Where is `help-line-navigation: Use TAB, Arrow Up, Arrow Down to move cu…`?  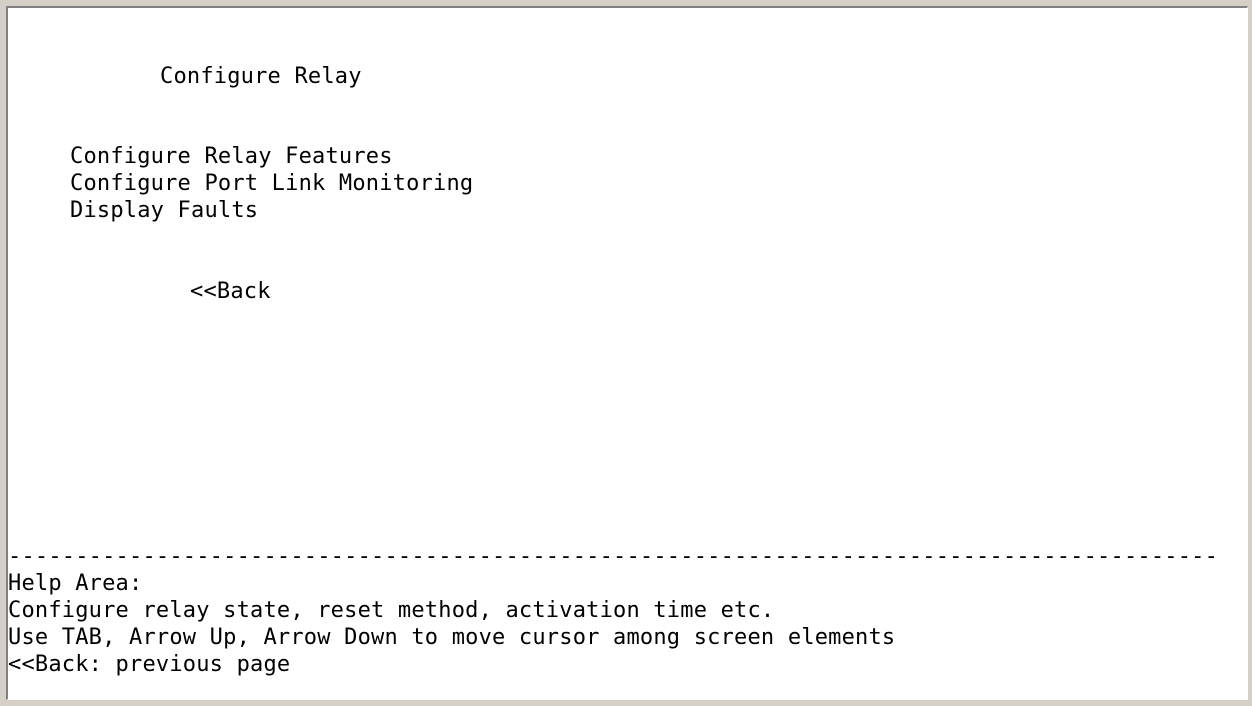
help-line-navigation: Use TAB, Arrow Up, Arrow Down to move cu… is located at coordinates (452, 637).